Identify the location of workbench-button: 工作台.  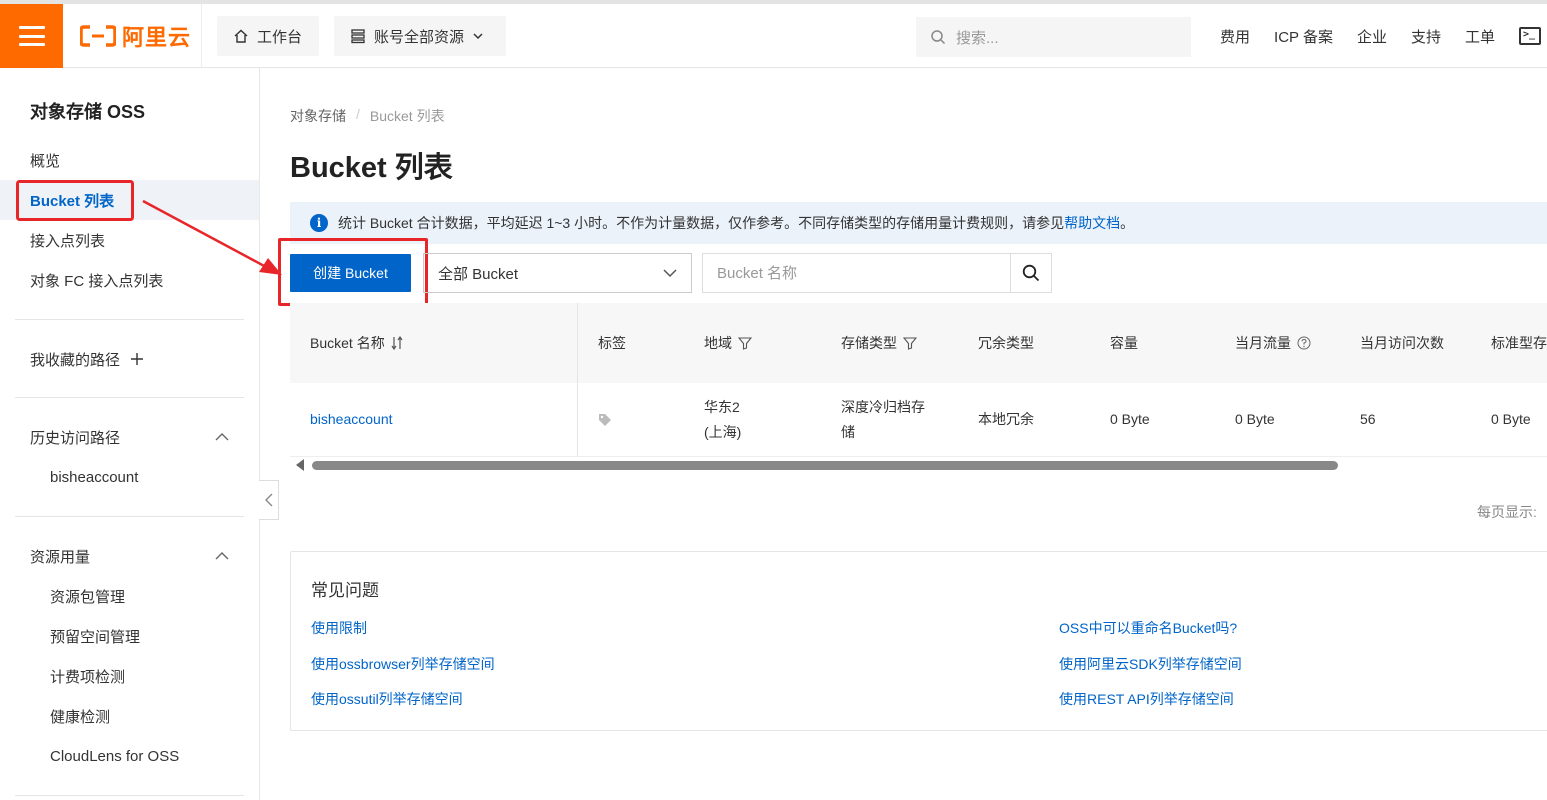
(268, 36).